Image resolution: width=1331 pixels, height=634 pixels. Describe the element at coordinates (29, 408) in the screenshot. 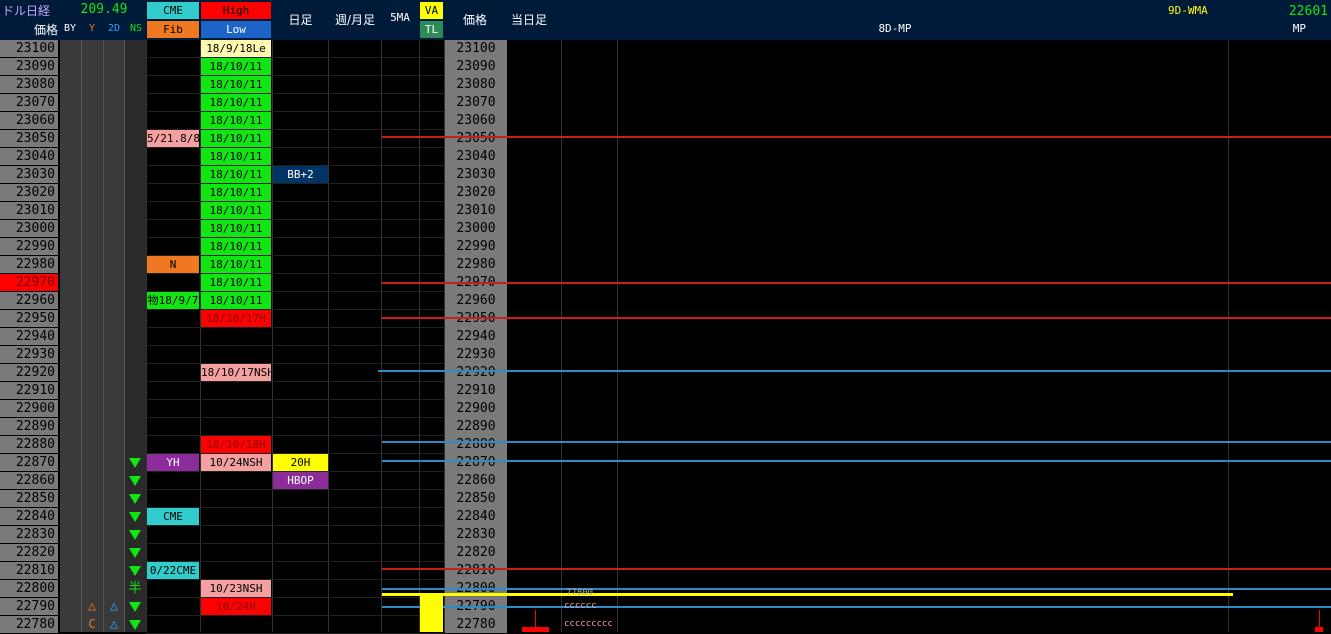

I see `price-cell: 22900` at that location.